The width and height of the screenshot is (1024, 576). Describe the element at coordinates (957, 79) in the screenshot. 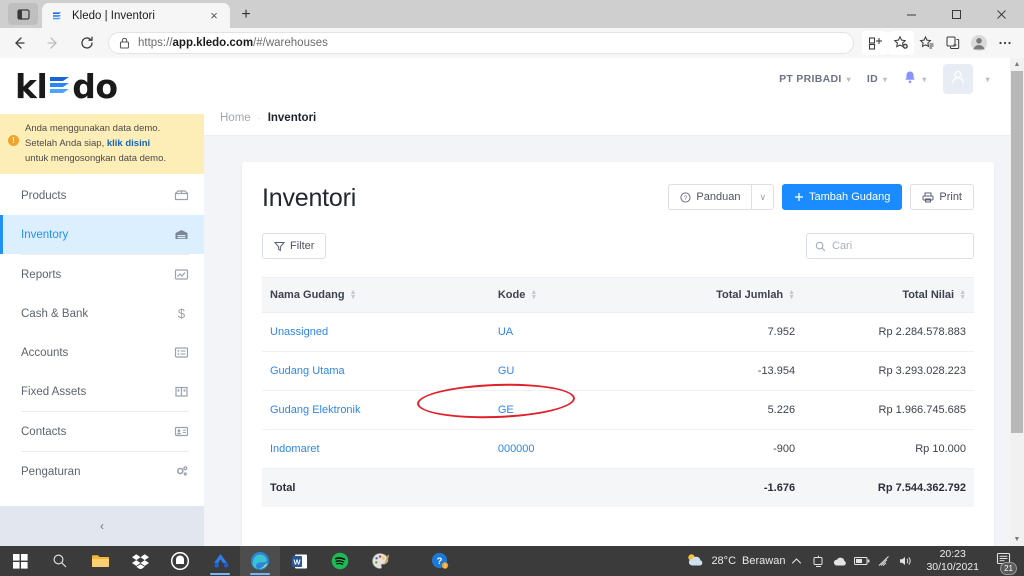

I see `avatar` at that location.